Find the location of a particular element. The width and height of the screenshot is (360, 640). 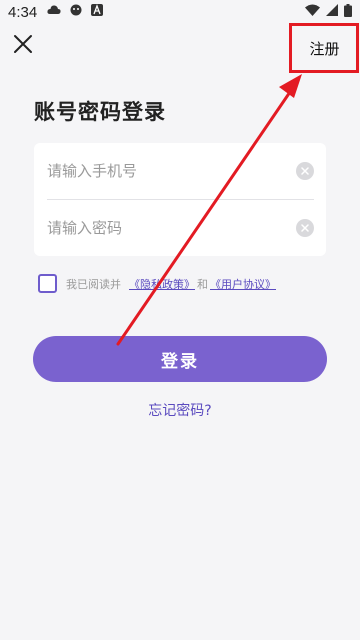

face-icon is located at coordinates (76, 12).